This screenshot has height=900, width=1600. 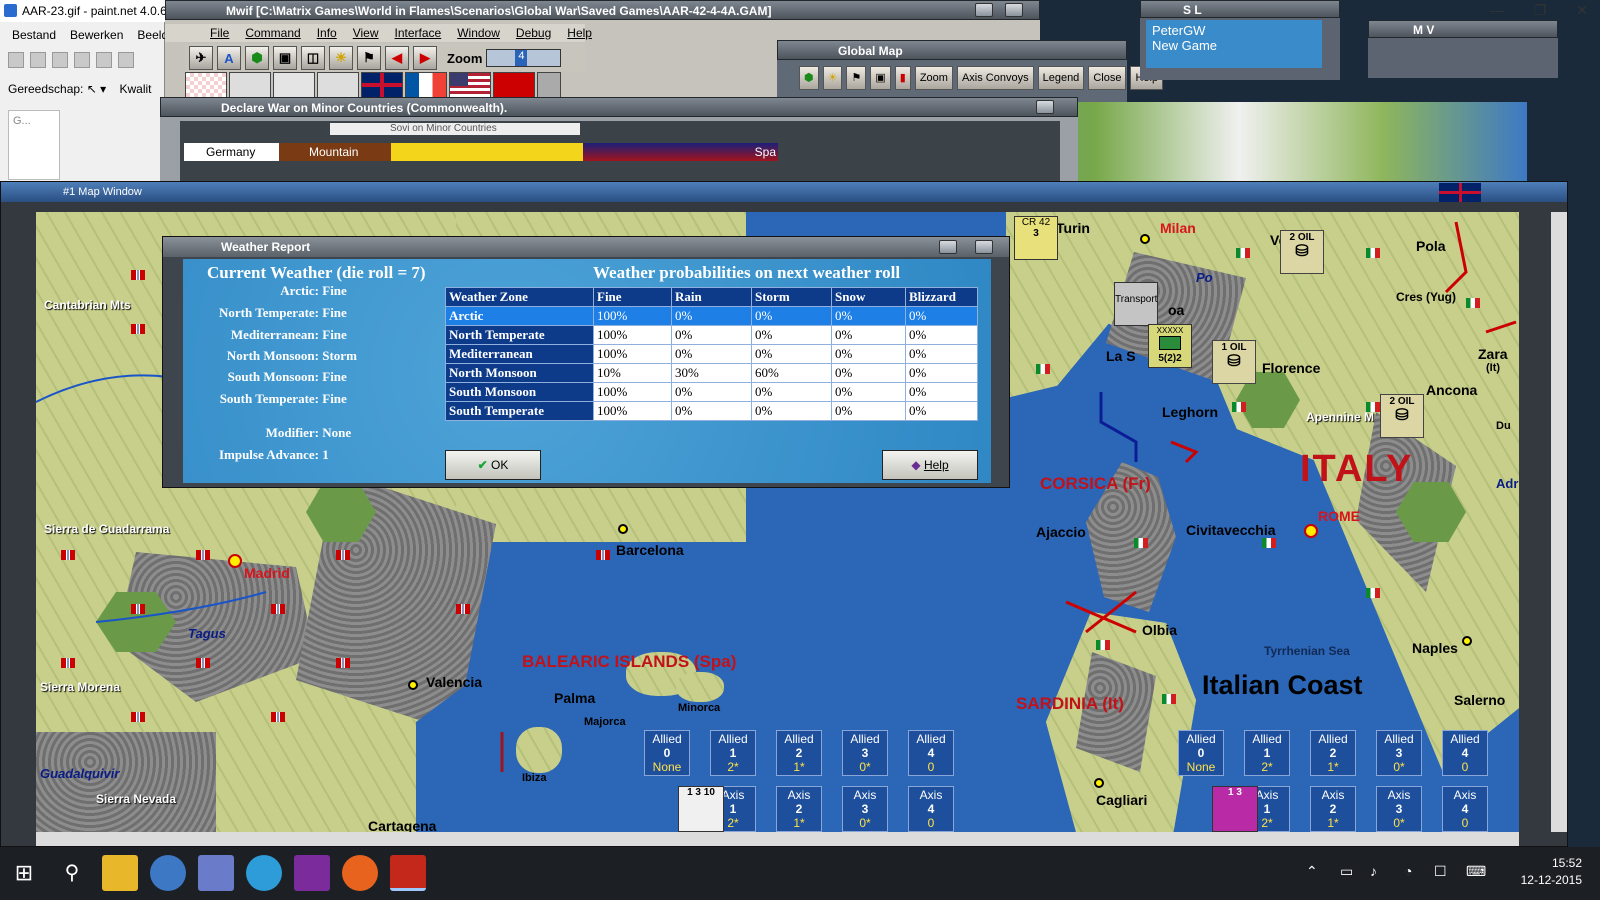 I want to click on help-button: ◆ Help, so click(x=930, y=465).